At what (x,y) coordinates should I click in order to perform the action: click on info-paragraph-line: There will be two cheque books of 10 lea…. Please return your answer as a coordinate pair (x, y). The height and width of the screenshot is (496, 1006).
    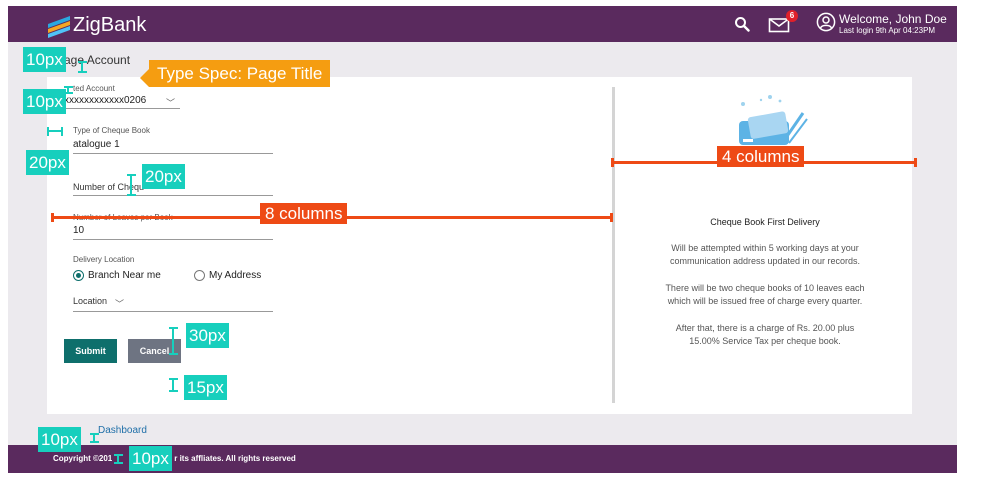
    Looking at the image, I should click on (765, 288).